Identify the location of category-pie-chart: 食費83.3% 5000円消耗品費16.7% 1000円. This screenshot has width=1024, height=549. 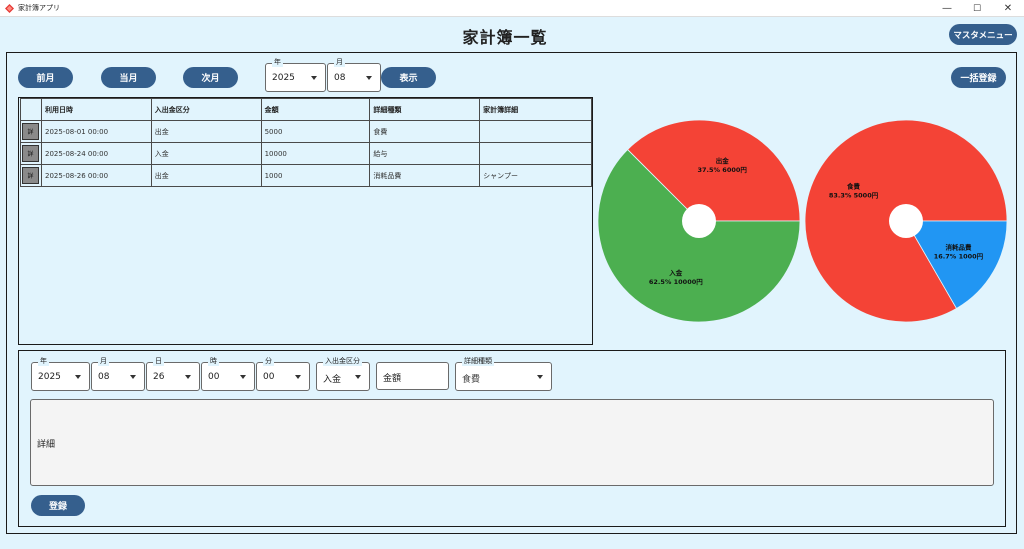
(906, 221).